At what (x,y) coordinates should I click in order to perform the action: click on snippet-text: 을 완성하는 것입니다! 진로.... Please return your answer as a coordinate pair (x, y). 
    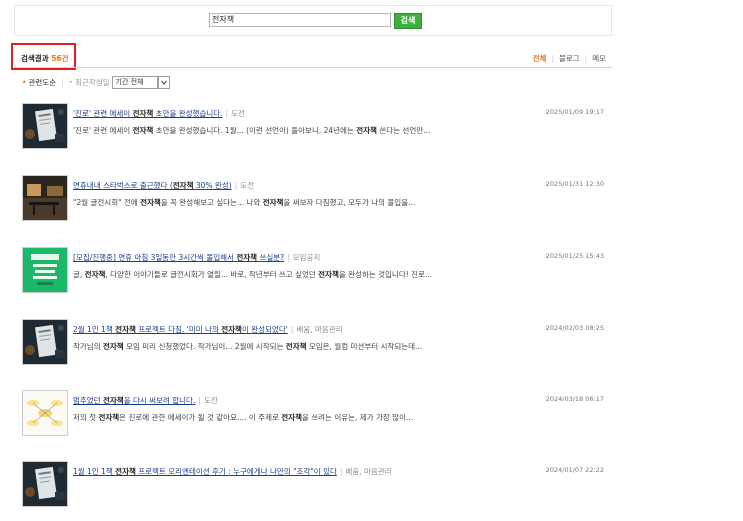
    Looking at the image, I should click on (385, 274).